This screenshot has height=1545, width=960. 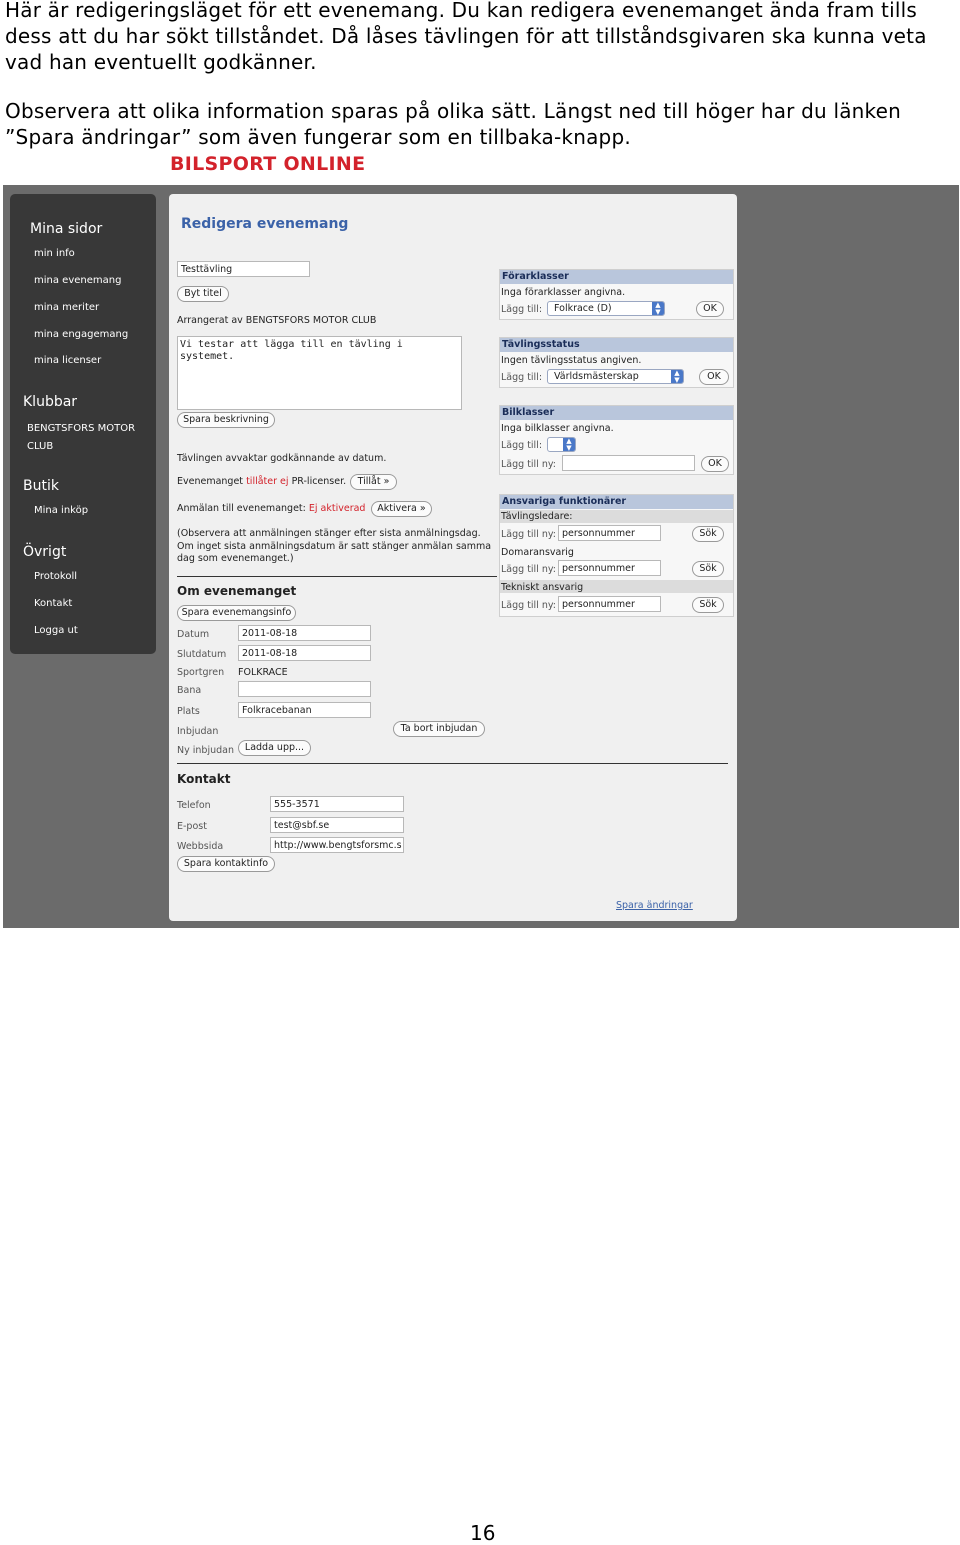 I want to click on spara-kontaktinfo-button: Spara kontaktinfo, so click(x=226, y=864).